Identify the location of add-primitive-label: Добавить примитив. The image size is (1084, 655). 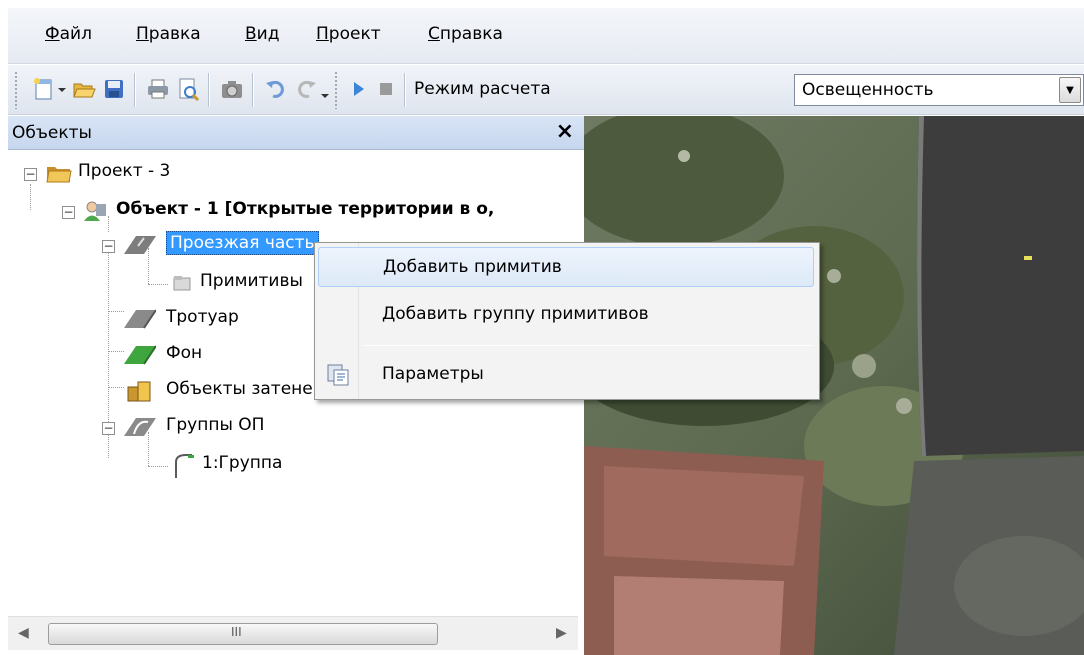
(472, 267).